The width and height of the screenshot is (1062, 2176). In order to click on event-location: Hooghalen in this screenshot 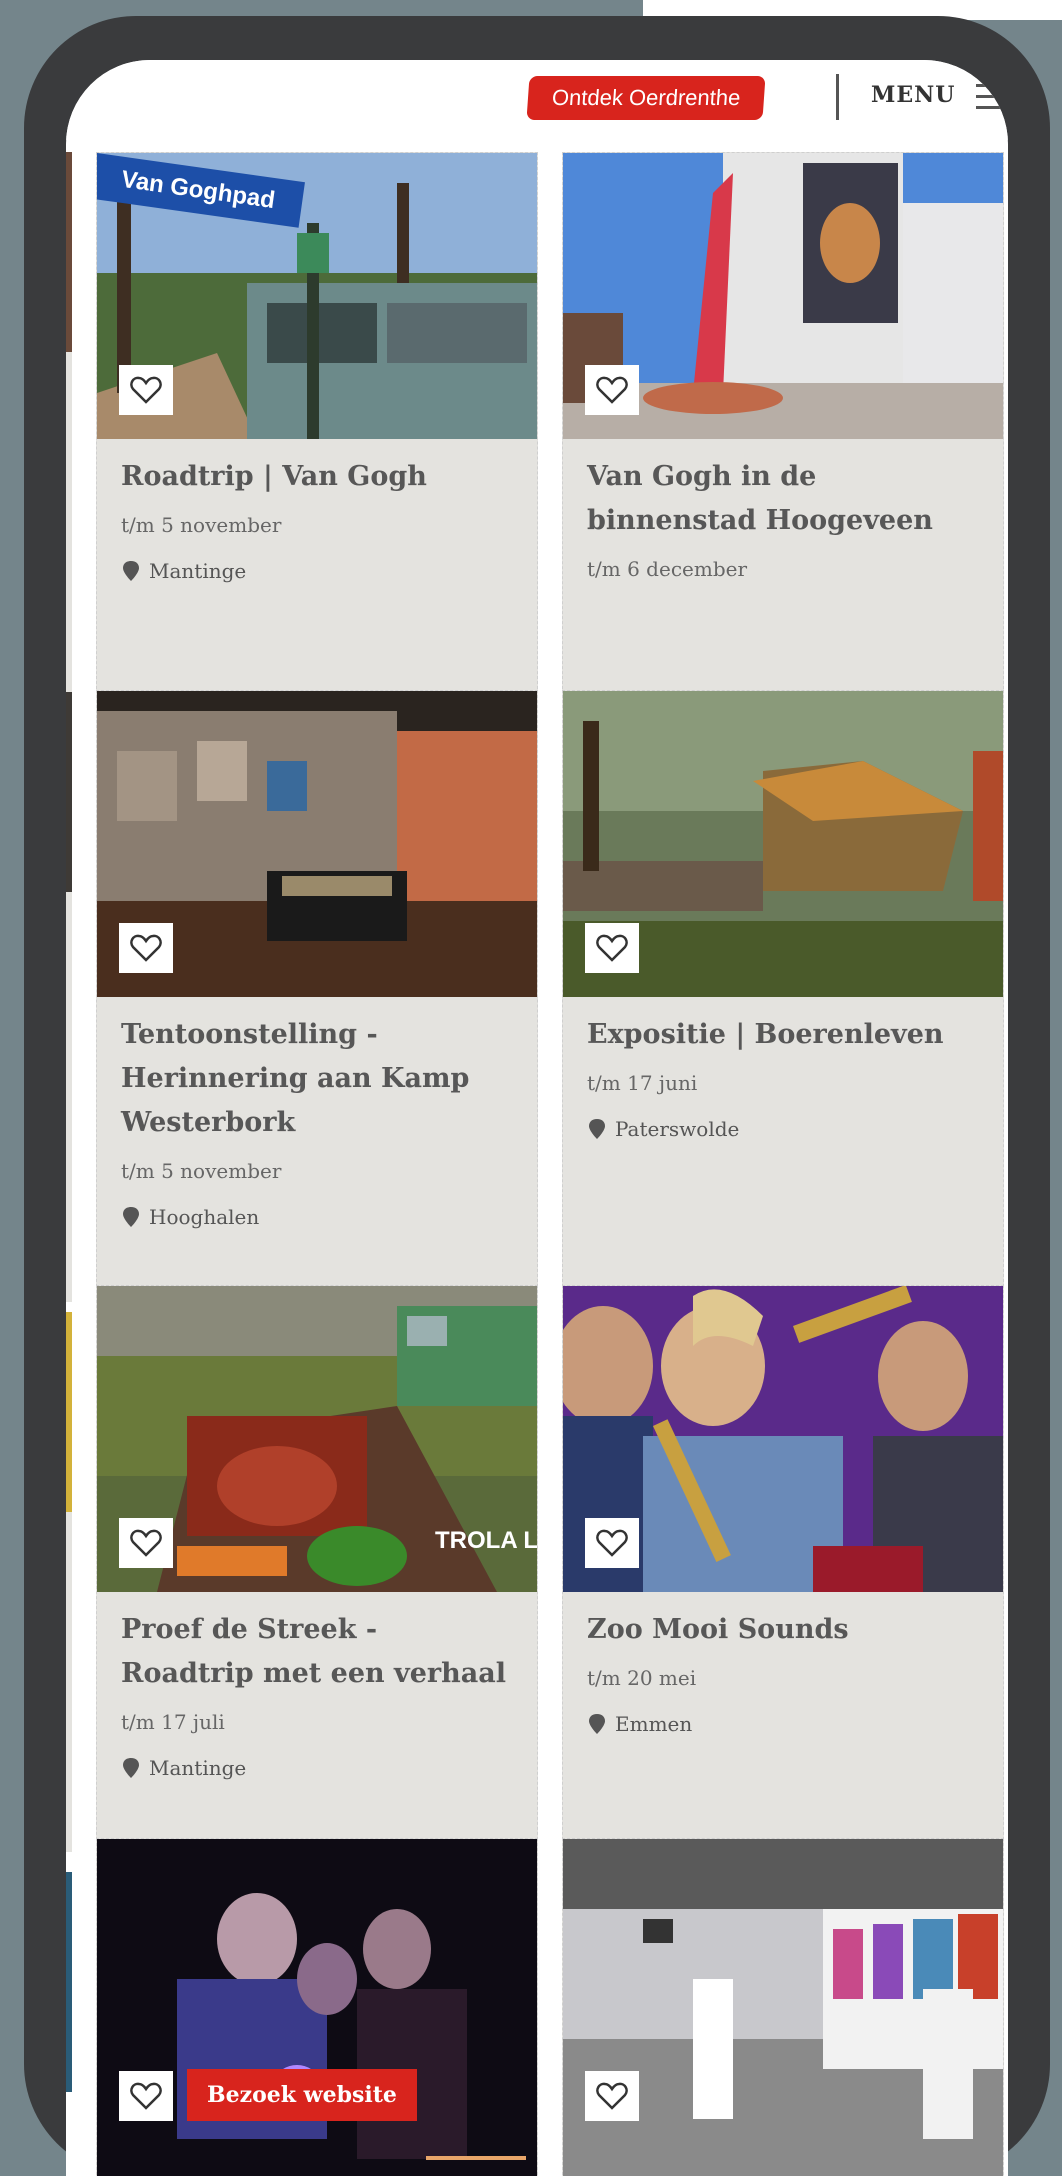, I will do `click(191, 1217)`.